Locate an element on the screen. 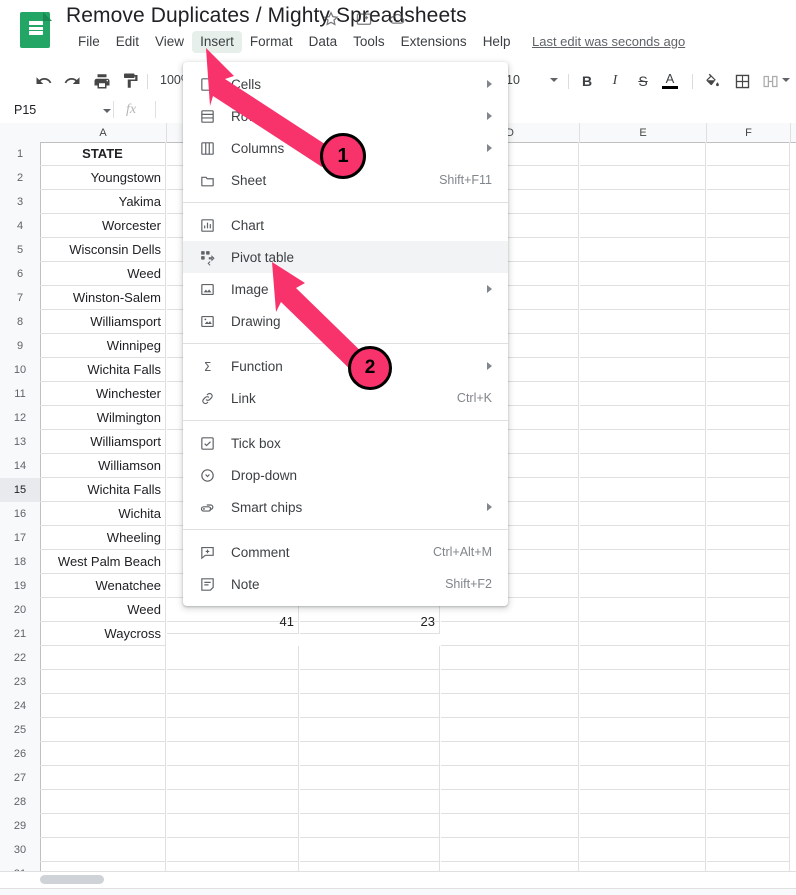  cell-d29 is located at coordinates (510, 826).